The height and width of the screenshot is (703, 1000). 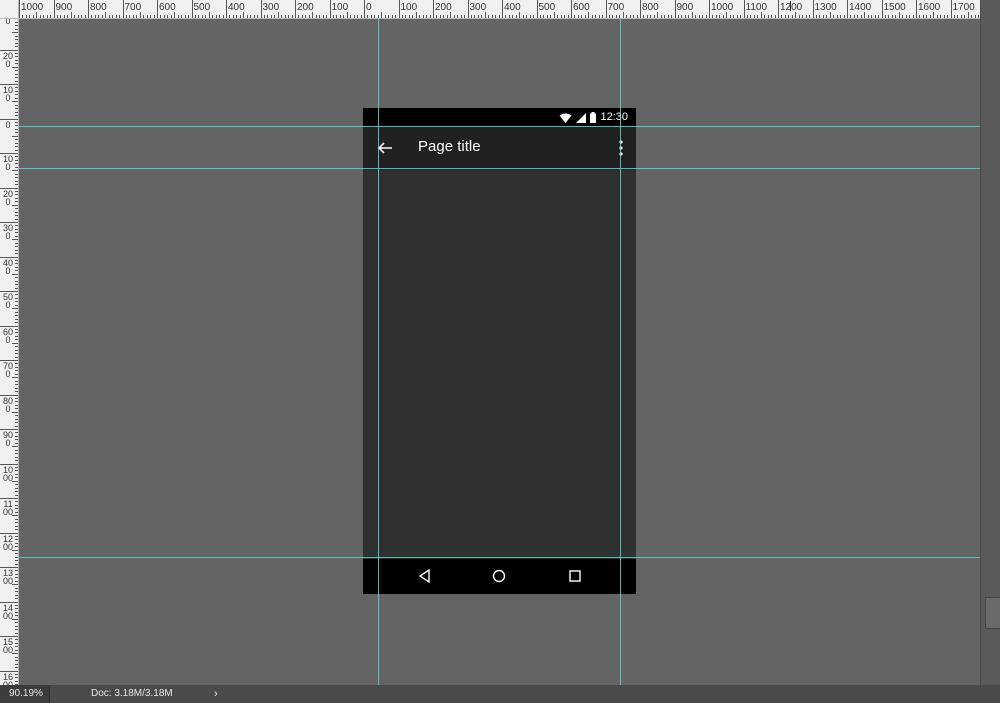 I want to click on expand-arrow-icon: ›, so click(x=216, y=694).